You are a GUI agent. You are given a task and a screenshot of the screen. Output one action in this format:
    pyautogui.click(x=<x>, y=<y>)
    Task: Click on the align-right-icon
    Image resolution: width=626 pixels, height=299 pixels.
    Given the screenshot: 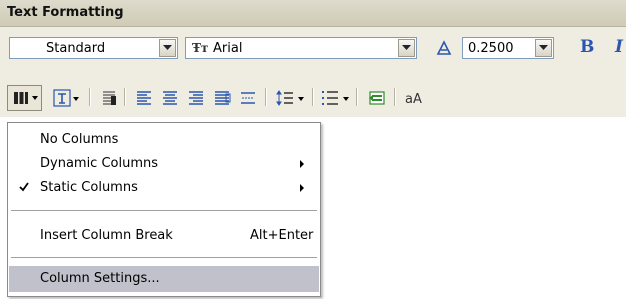 What is the action you would take?
    pyautogui.click(x=196, y=99)
    